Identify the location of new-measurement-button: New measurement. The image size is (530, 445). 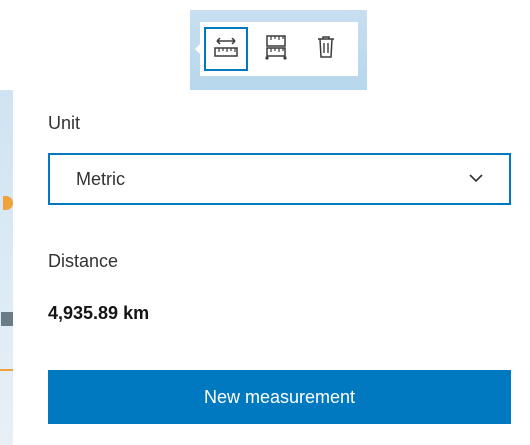
(279, 397).